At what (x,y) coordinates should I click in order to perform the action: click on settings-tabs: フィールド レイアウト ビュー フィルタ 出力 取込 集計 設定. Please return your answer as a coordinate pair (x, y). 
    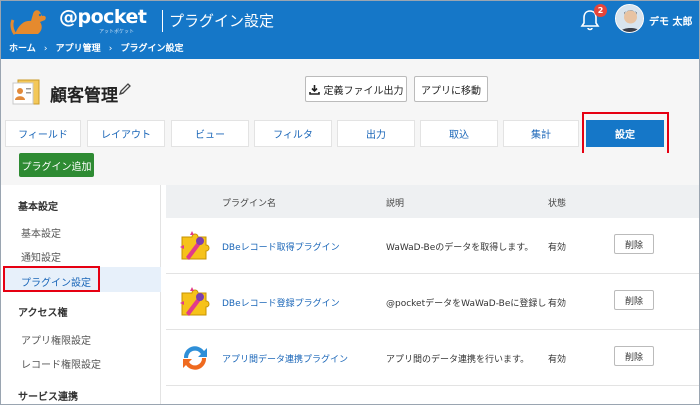
    Looking at the image, I should click on (350, 134).